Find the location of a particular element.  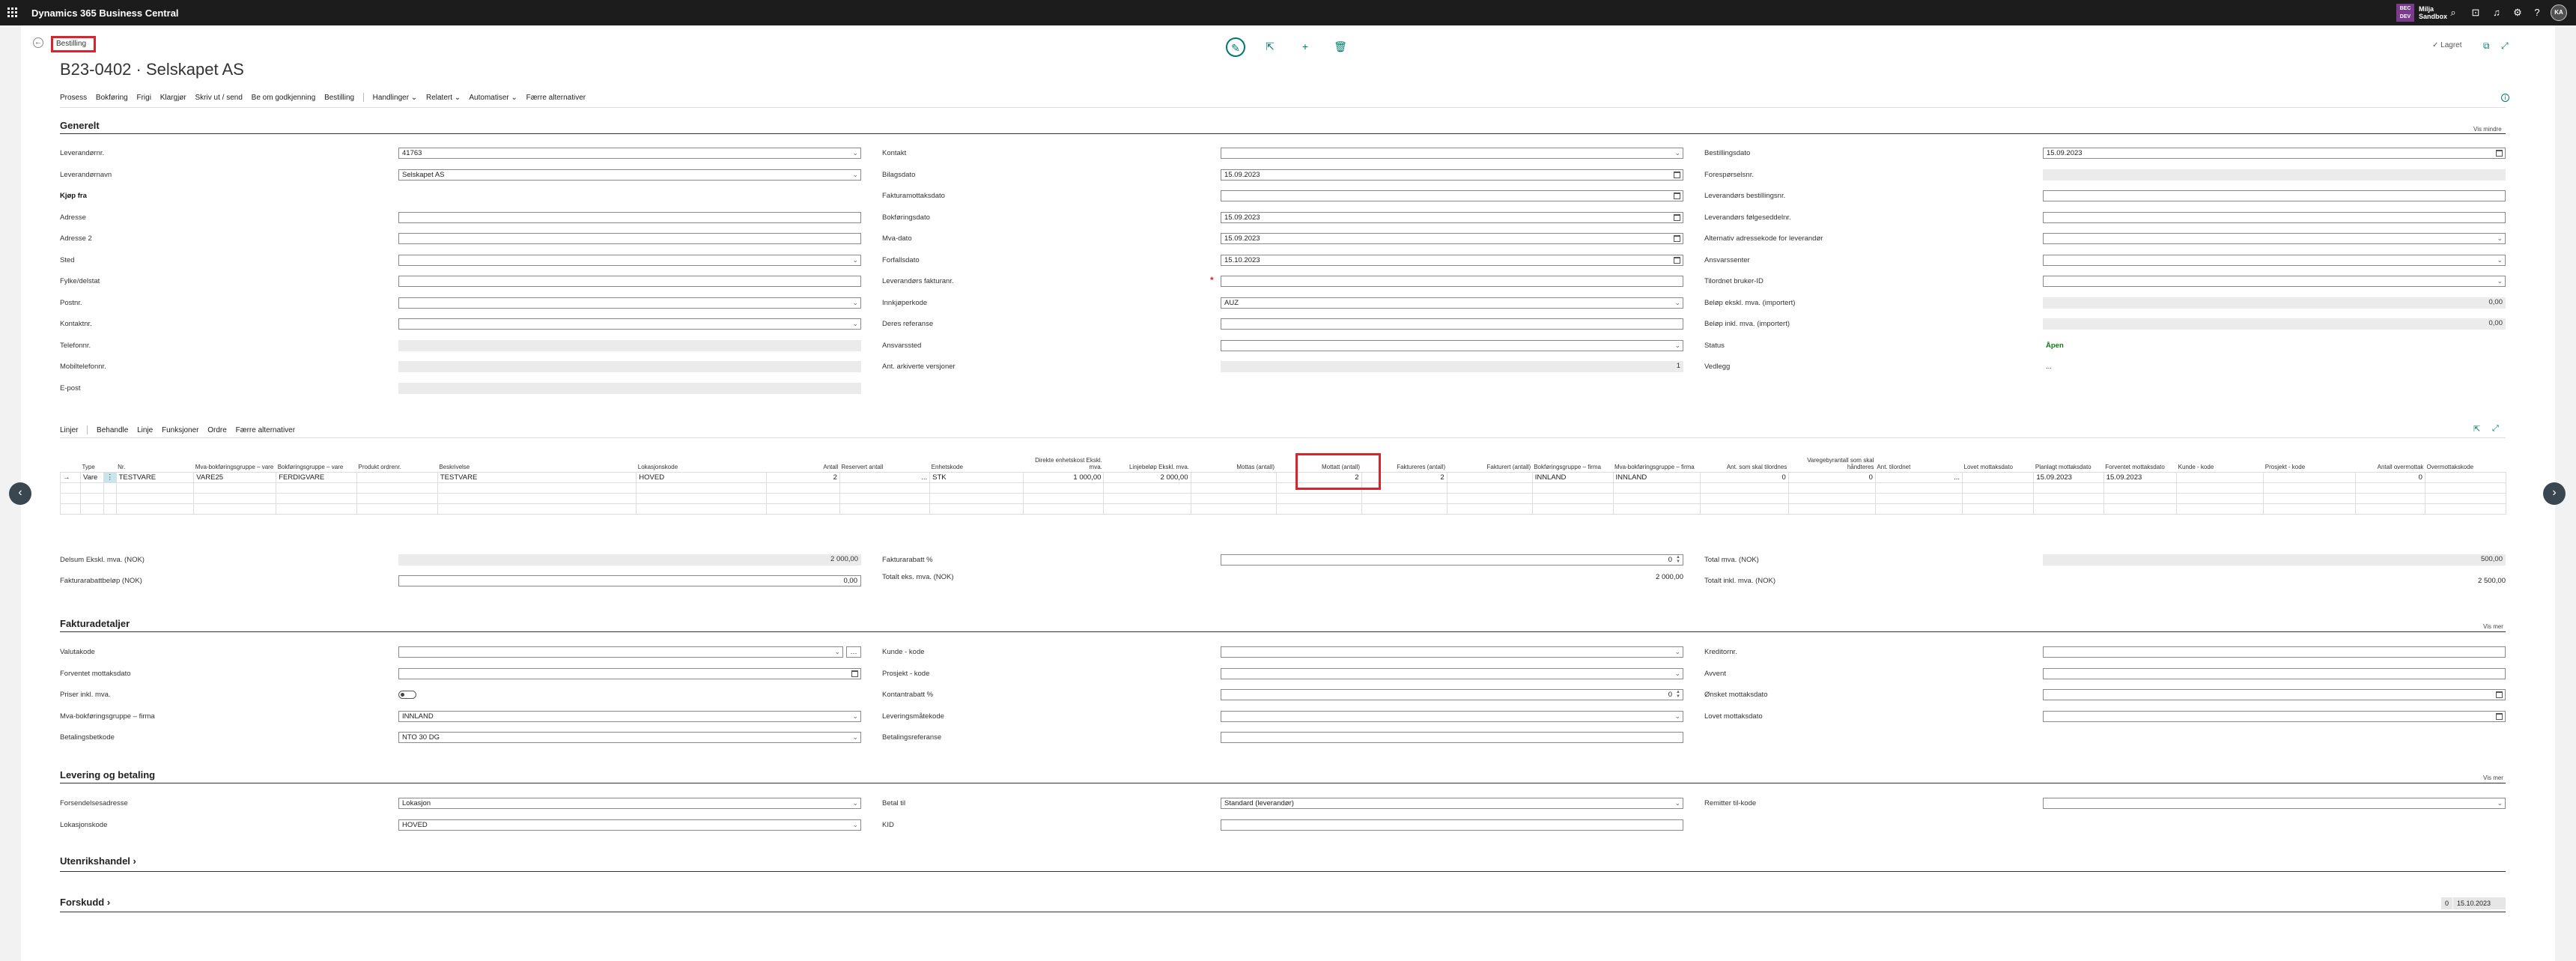

cell-antall-overmottak: 0 is located at coordinates (2389, 477).